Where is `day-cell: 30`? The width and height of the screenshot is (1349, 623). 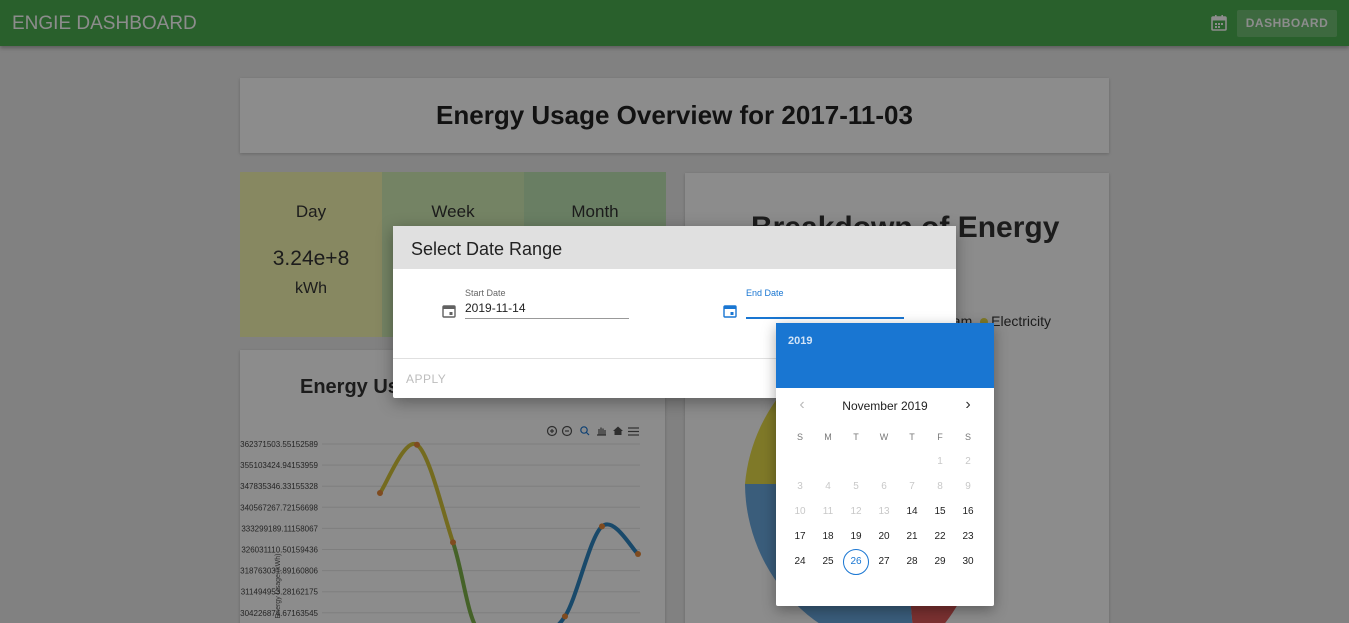 day-cell: 30 is located at coordinates (968, 562).